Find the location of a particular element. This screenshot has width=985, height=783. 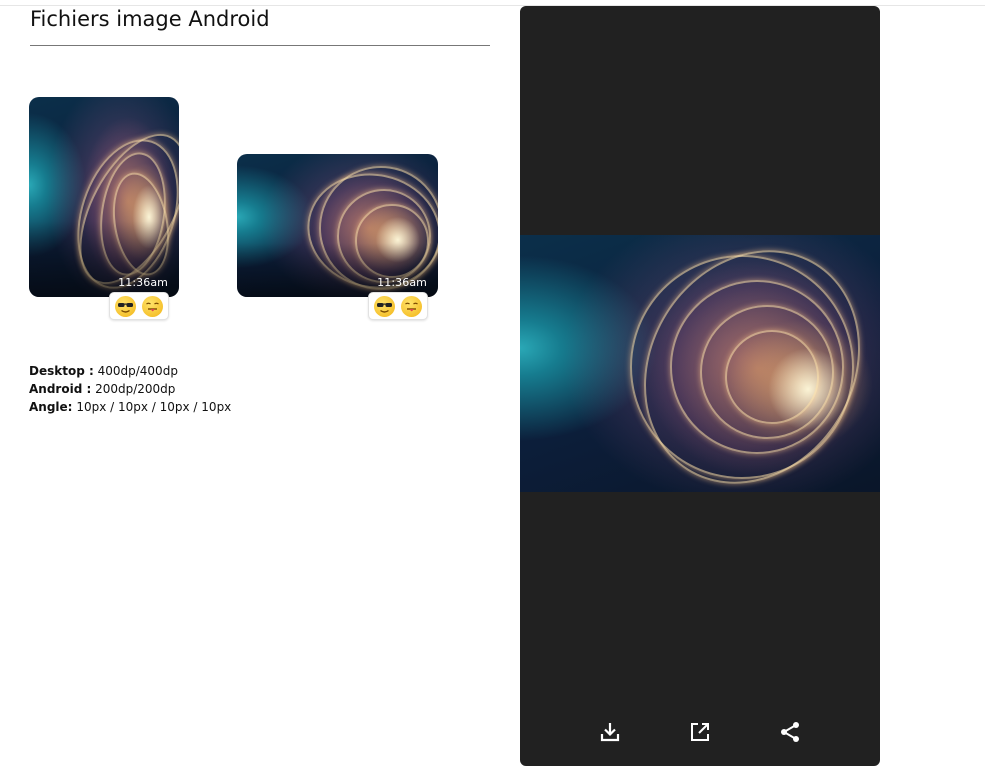

spec-angle: Angle: 10px / 10px / 10px / 10px is located at coordinates (130, 407).